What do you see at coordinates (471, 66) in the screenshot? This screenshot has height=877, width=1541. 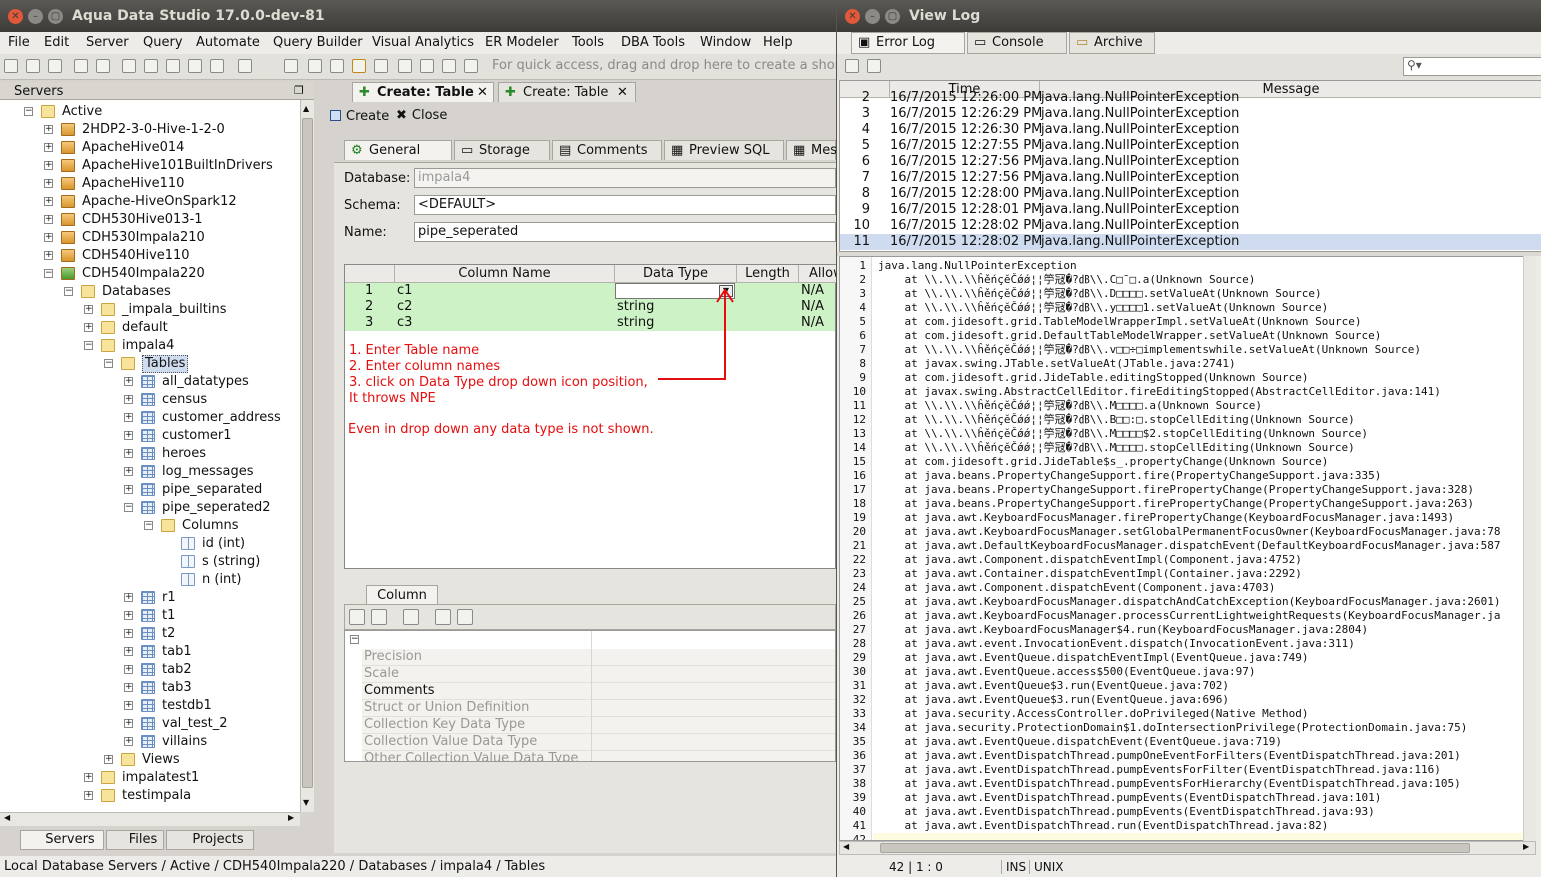 I see `chart-icon` at bounding box center [471, 66].